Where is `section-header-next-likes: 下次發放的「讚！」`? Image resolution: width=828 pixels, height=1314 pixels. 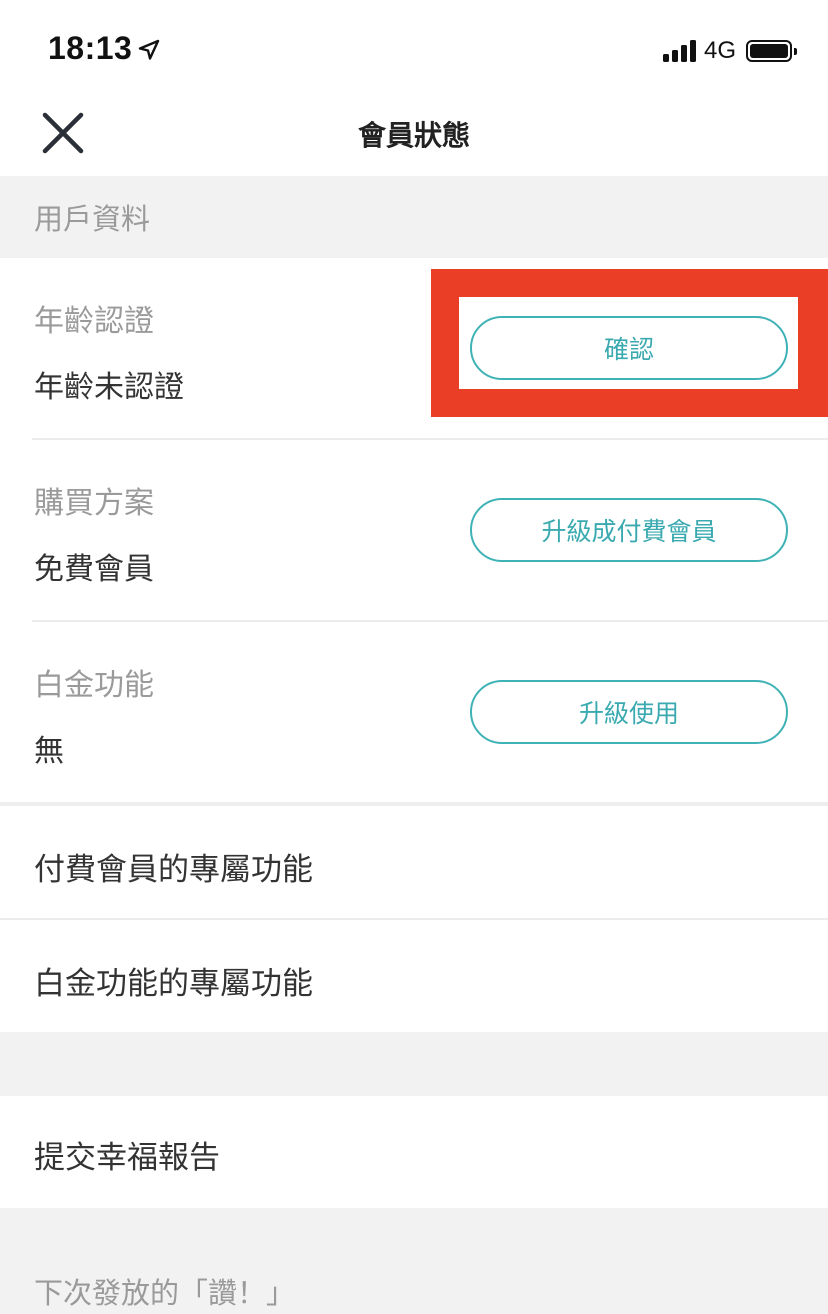 section-header-next-likes: 下次發放的「讚！」 is located at coordinates (414, 1261).